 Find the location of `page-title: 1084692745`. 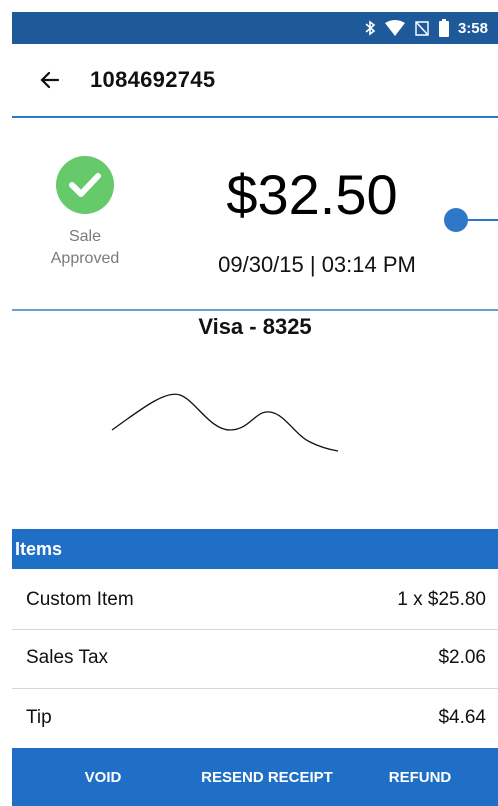

page-title: 1084692745 is located at coordinates (153, 79).